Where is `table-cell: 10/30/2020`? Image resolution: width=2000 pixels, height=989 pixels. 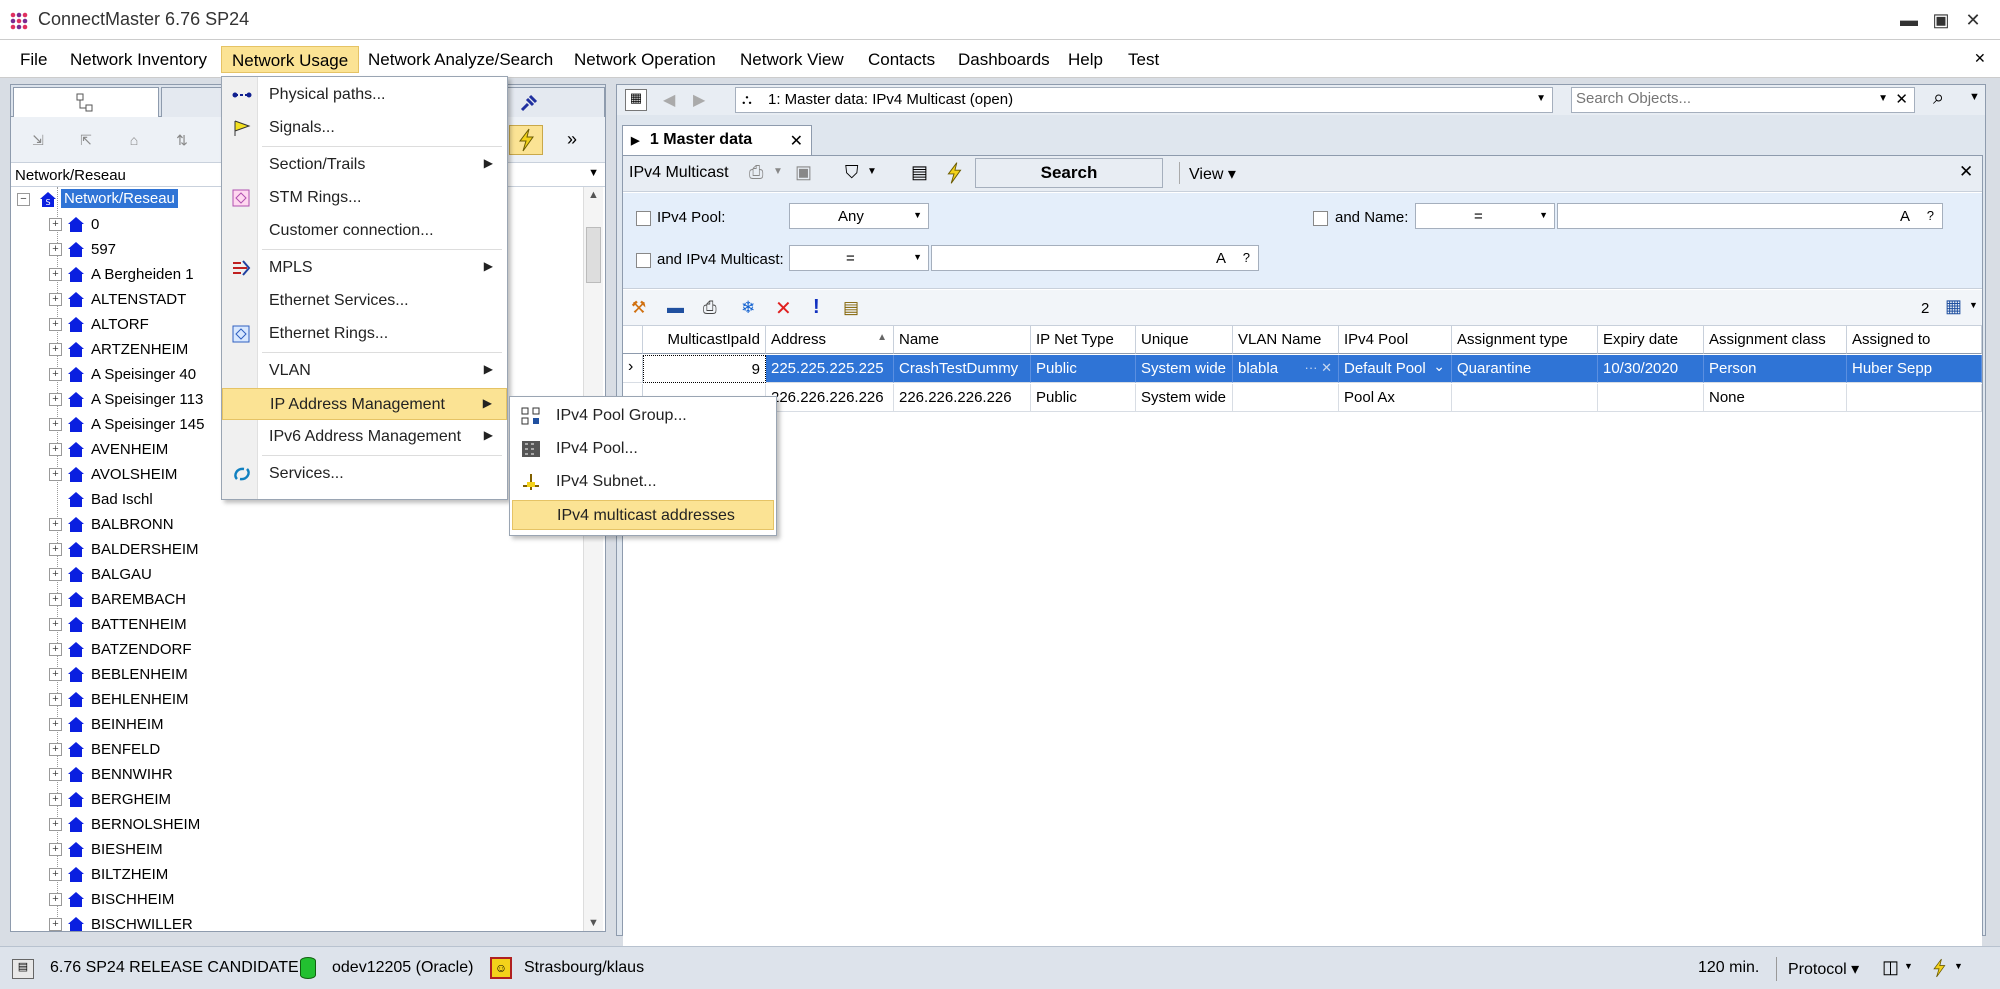 table-cell: 10/30/2020 is located at coordinates (1651, 369).